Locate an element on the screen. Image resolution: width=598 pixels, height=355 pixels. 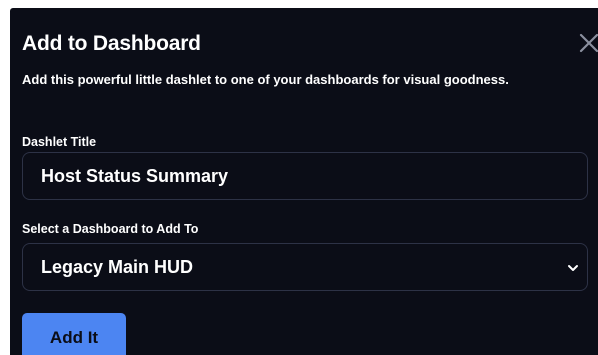
dashboard-select: Legacy Main HUD is located at coordinates (305, 267).